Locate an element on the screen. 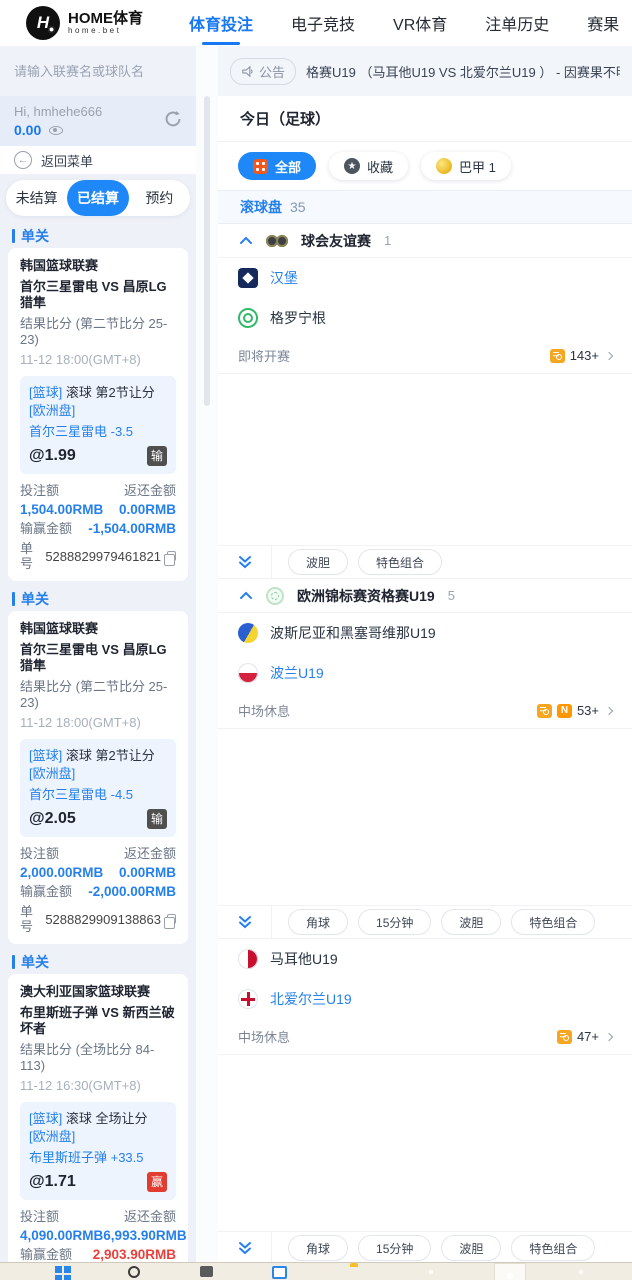  taskbar-device-icon is located at coordinates (206, 1271).